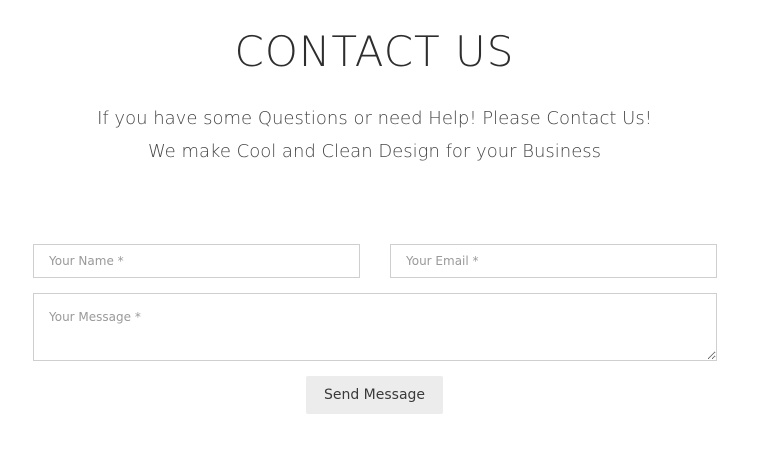 The width and height of the screenshot is (761, 450). What do you see at coordinates (553, 261) in the screenshot?
I see `email-field` at bounding box center [553, 261].